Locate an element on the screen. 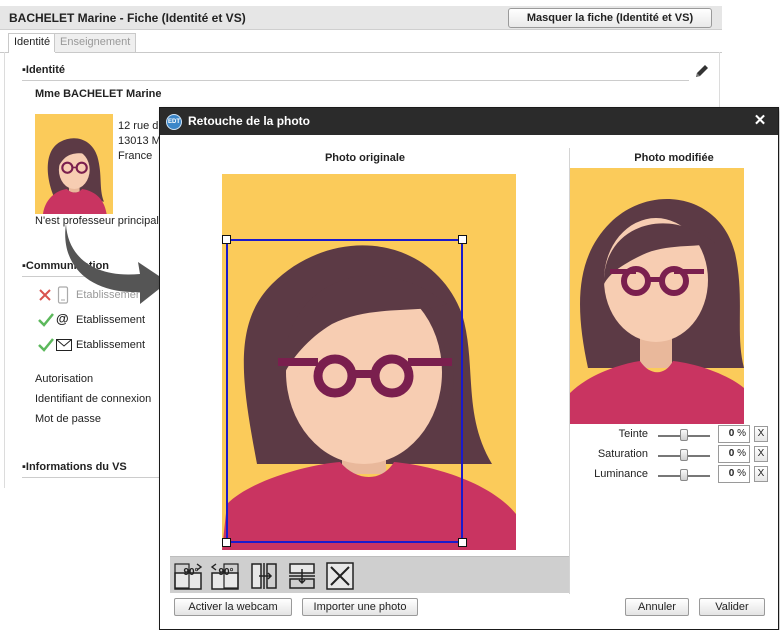 The width and height of the screenshot is (780, 630). flip-vertical-icon is located at coordinates (302, 576).